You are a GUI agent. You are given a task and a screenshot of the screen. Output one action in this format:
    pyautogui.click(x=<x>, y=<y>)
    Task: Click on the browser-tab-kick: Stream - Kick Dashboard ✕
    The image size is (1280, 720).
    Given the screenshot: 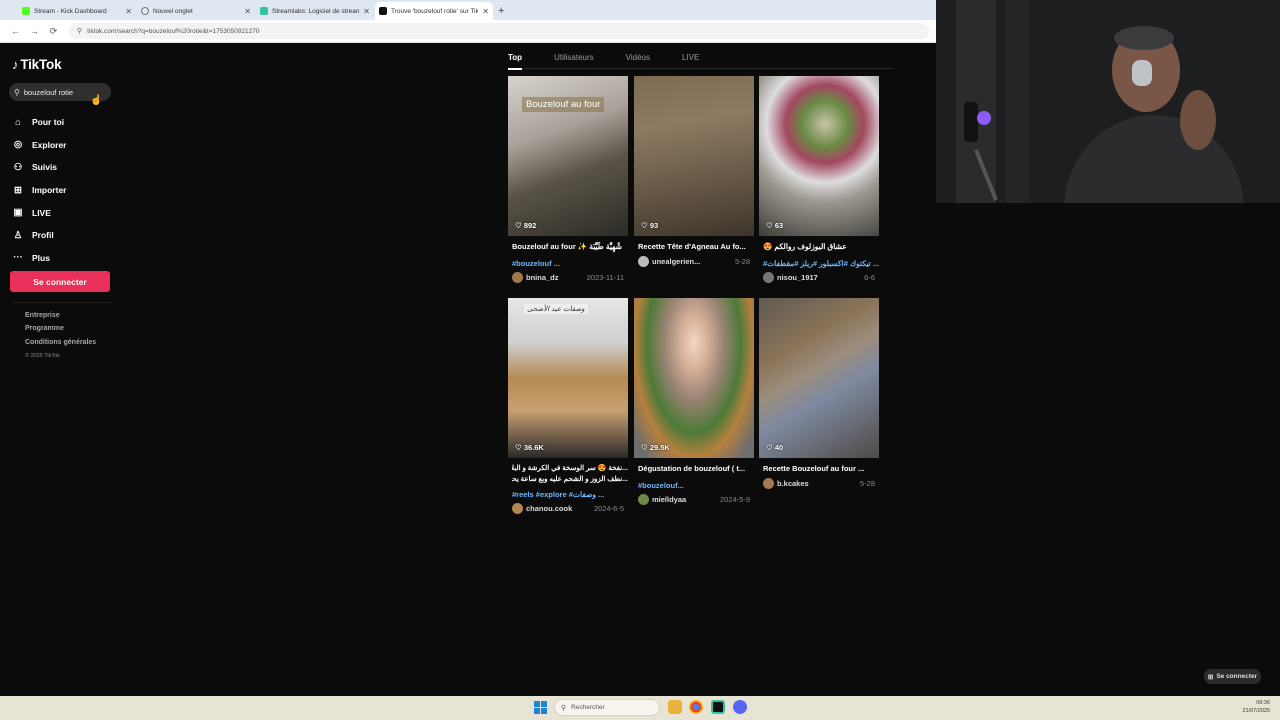 What is the action you would take?
    pyautogui.click(x=77, y=11)
    